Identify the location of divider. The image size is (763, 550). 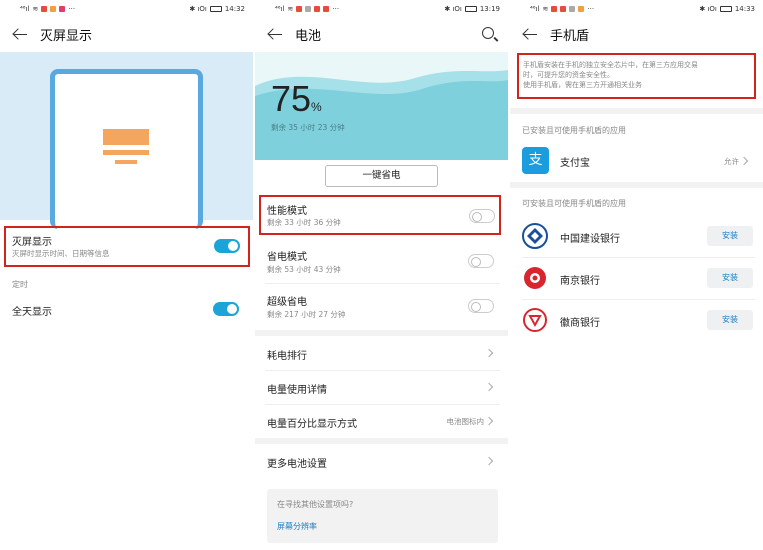
(382, 283).